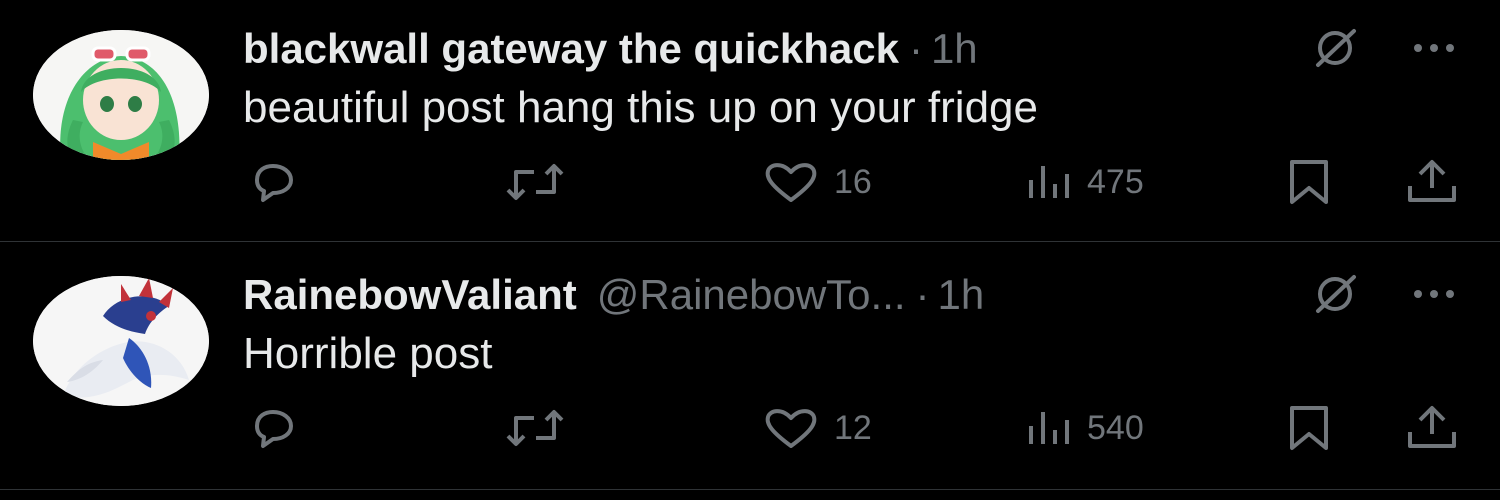 The height and width of the screenshot is (500, 1500). I want to click on like-count: 12, so click(853, 428).